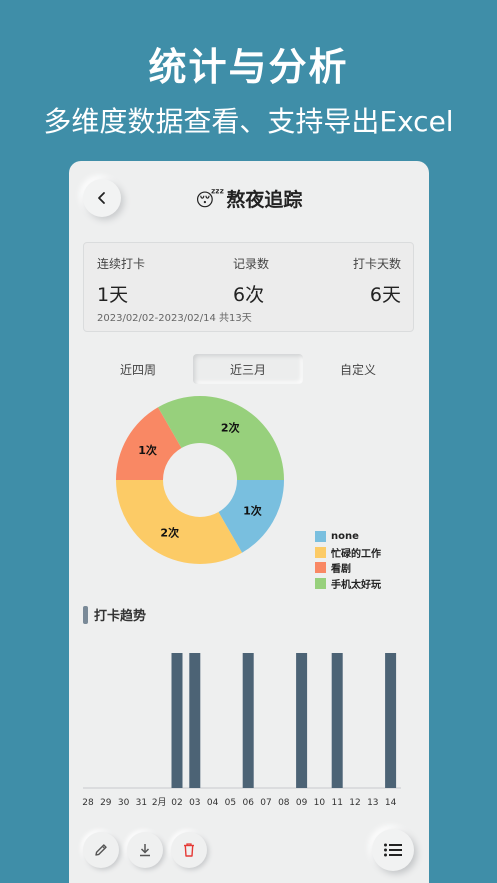 This screenshot has width=497, height=883. Describe the element at coordinates (141, 803) in the screenshot. I see `x-tick-label: 31` at that location.